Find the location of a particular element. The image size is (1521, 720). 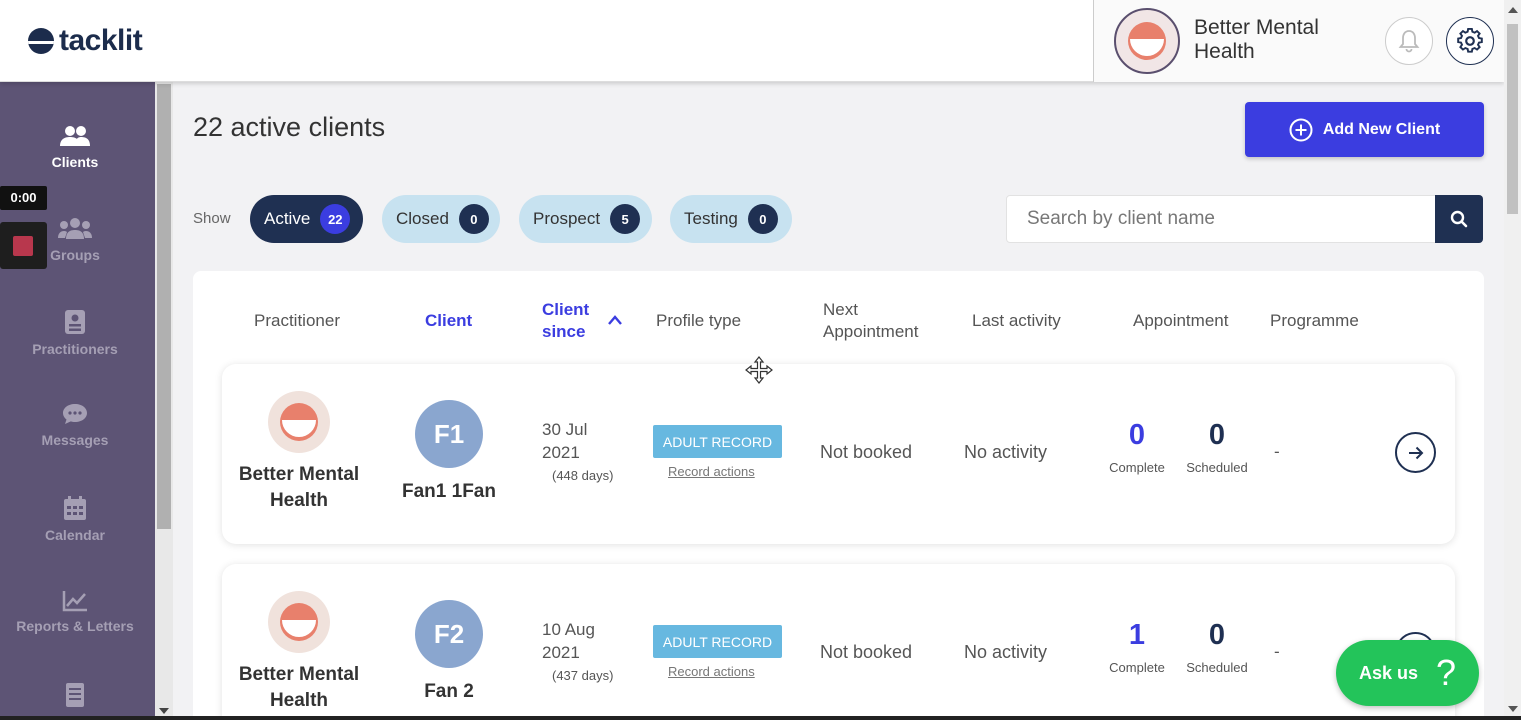

practitioner-name: Better Mental Health is located at coordinates (299, 487).